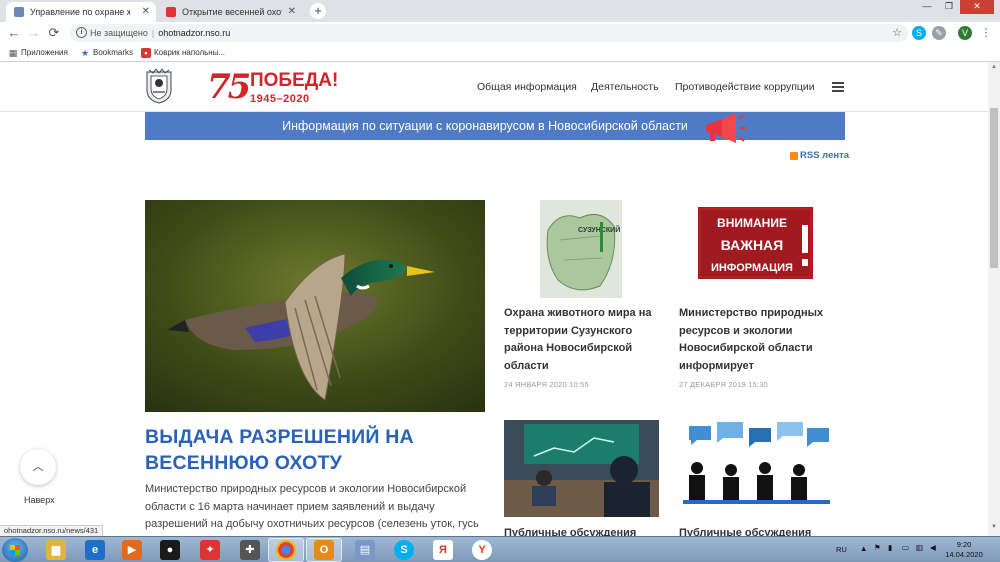 The image size is (1000, 562). Describe the element at coordinates (933, 547) in the screenshot. I see `volume-icon: ◀` at that location.